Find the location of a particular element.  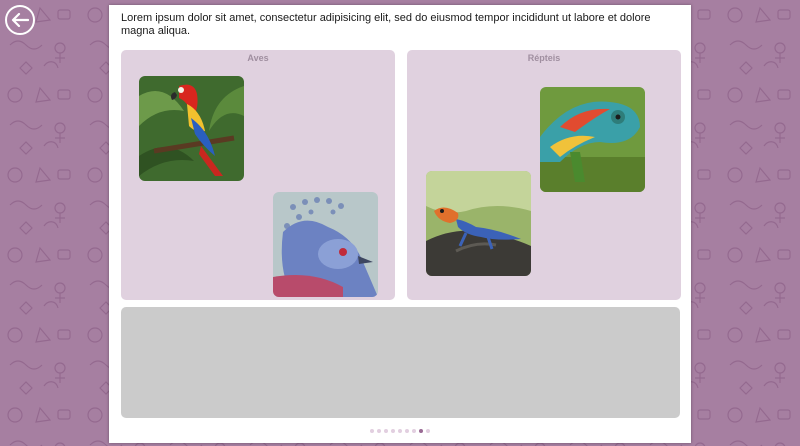

agama-lizard-photo-card is located at coordinates (478, 223).